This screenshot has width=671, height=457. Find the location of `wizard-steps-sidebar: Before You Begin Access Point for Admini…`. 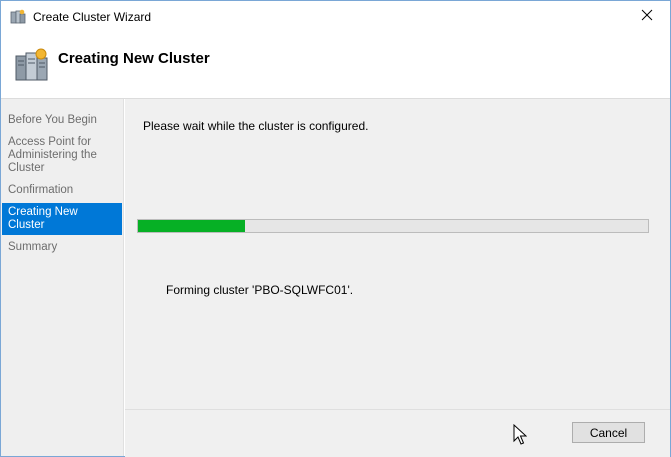

wizard-steps-sidebar: Before You Begin Access Point for Admini… is located at coordinates (62, 277).